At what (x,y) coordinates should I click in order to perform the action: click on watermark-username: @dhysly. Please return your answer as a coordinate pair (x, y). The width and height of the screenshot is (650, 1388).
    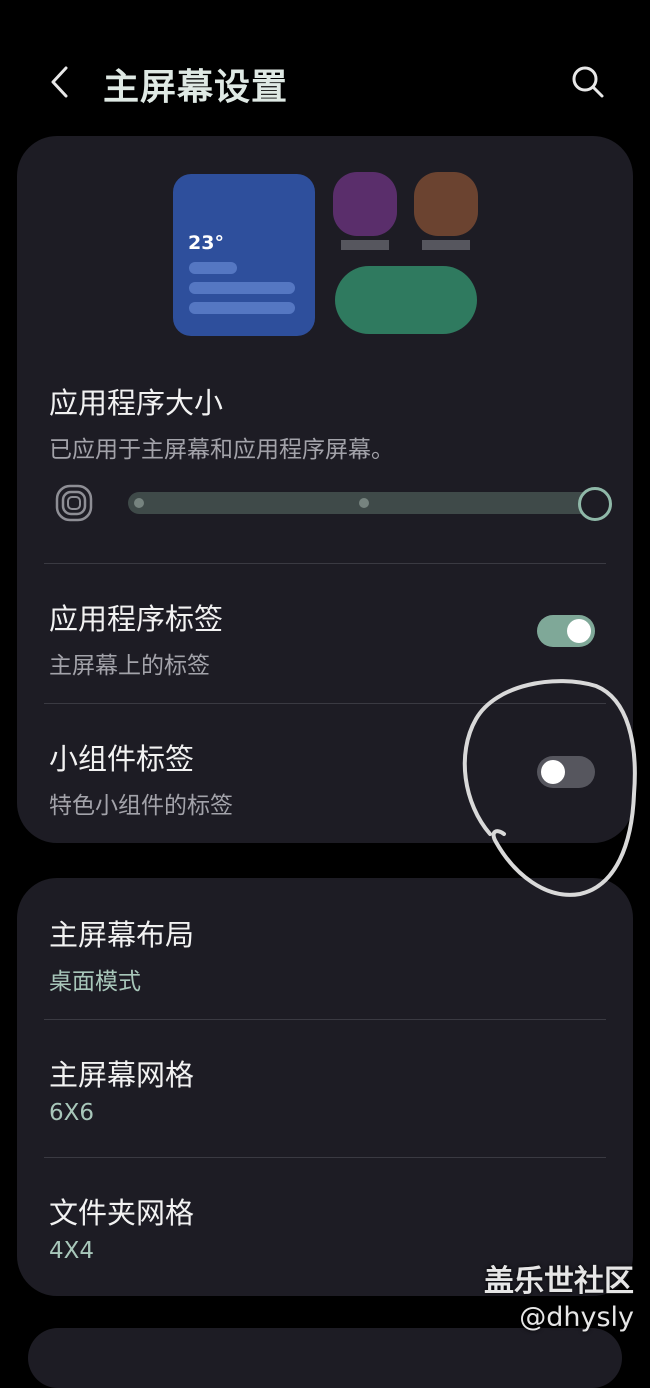
    Looking at the image, I should click on (576, 1317).